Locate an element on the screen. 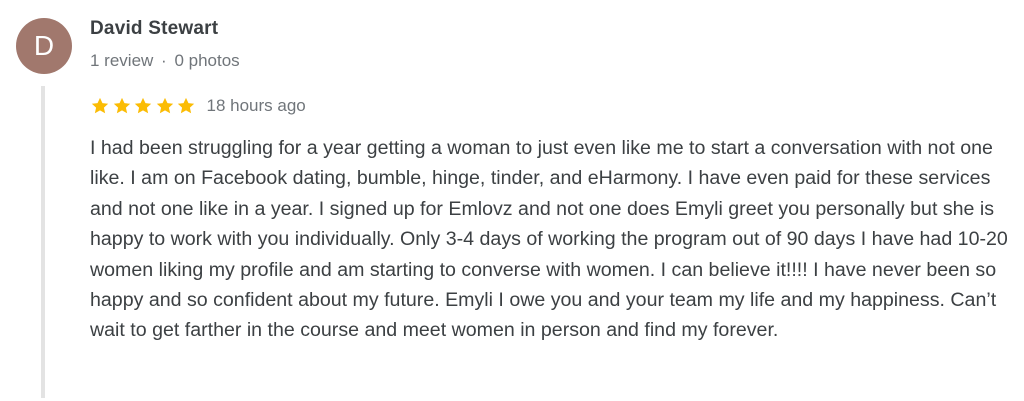  rating-row: 18 hours ago is located at coordinates (198, 106).